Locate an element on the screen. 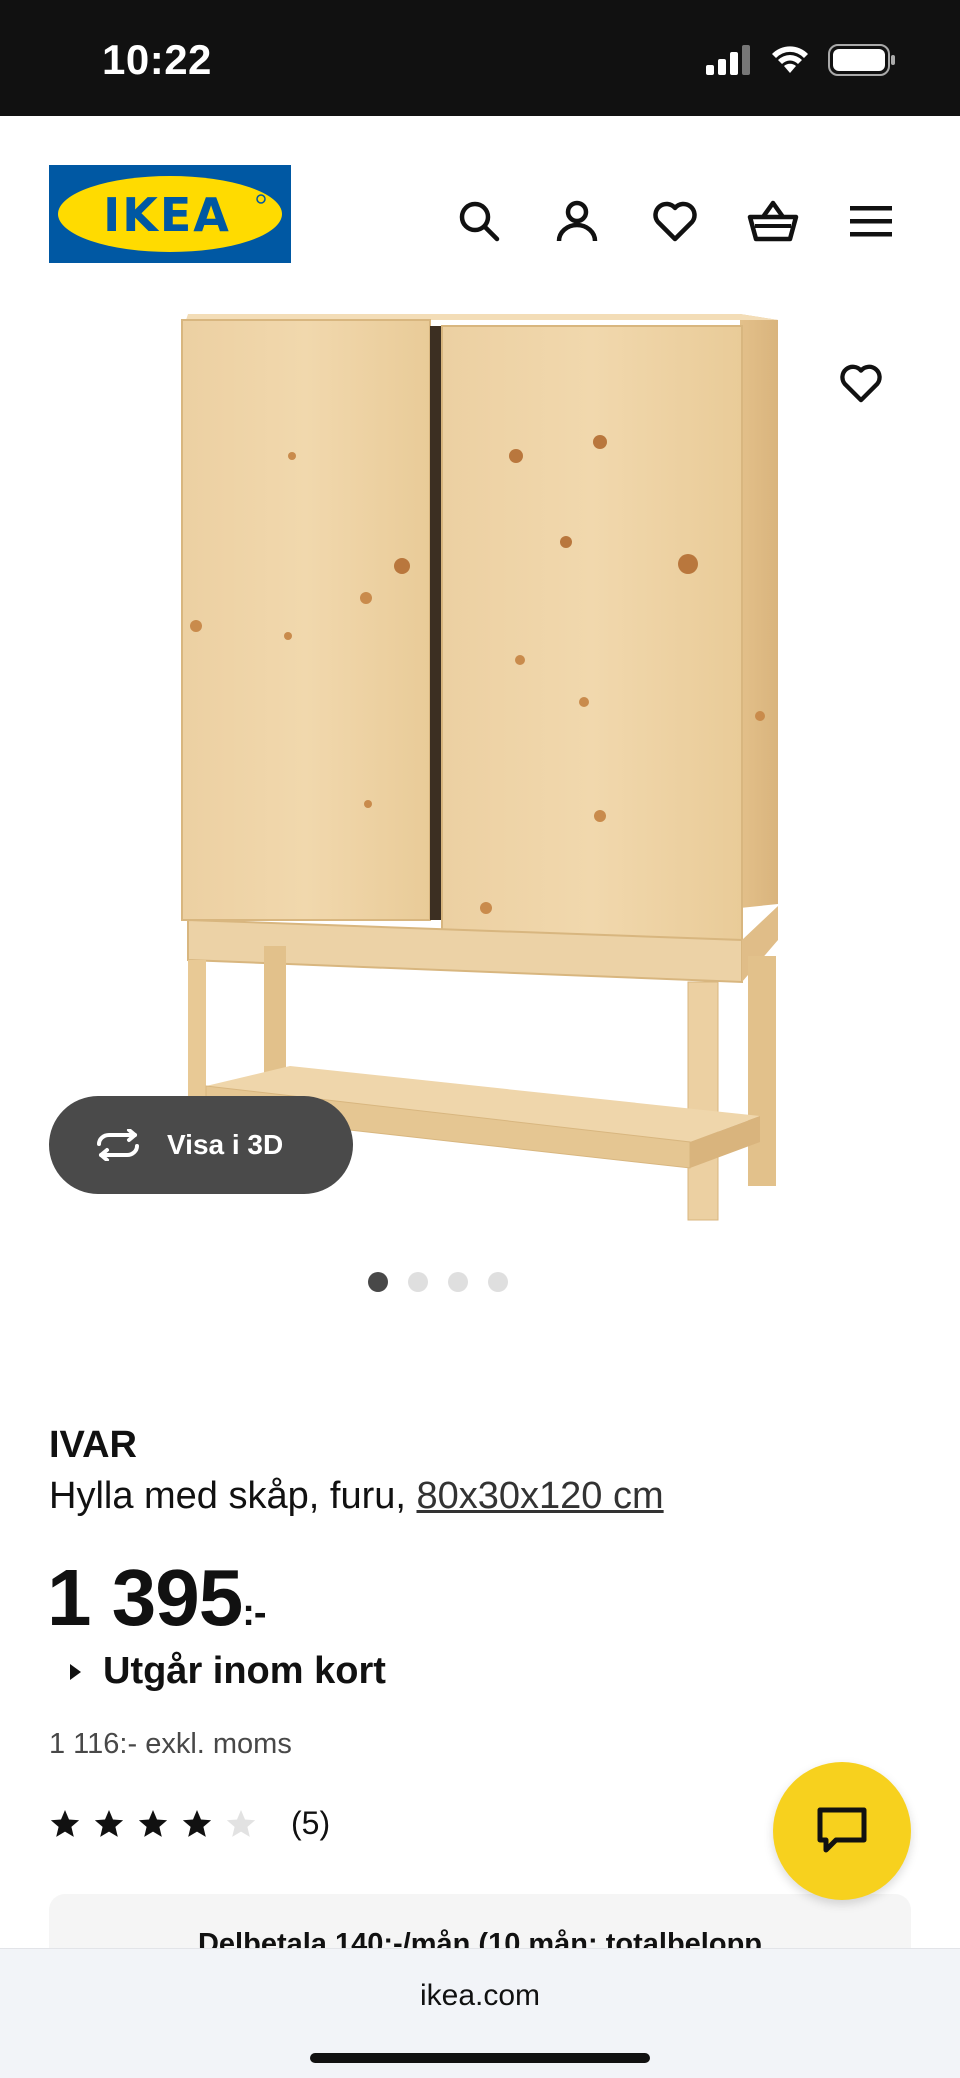  product-size-link: 80x30x120 cm is located at coordinates (539, 1496).